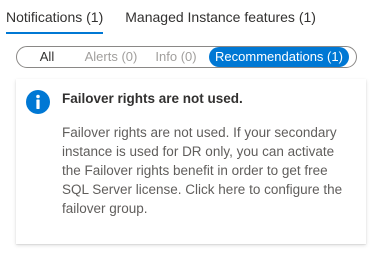  Describe the element at coordinates (176, 57) in the screenshot. I see `filter-info-button: Info (0)` at that location.